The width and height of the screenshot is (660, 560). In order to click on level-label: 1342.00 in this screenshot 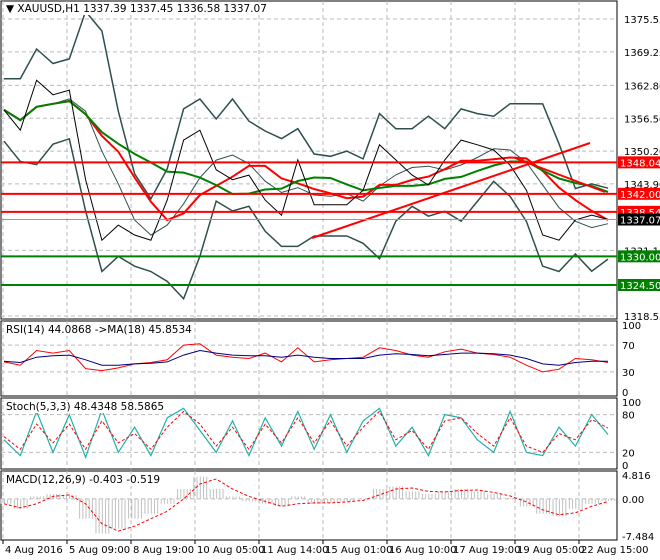, I will do `click(640, 195)`.